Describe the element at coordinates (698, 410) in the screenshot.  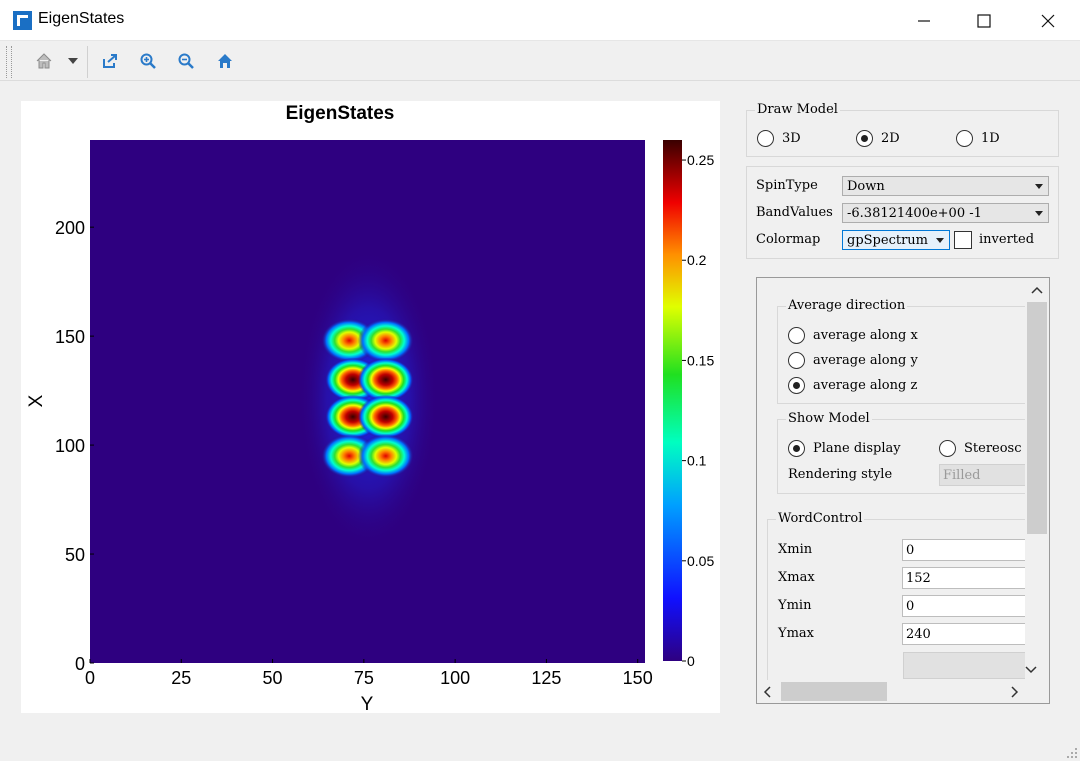
I see `colorbar-ticks: 0 0.05 0.1 0.15 0.2 0.25` at that location.